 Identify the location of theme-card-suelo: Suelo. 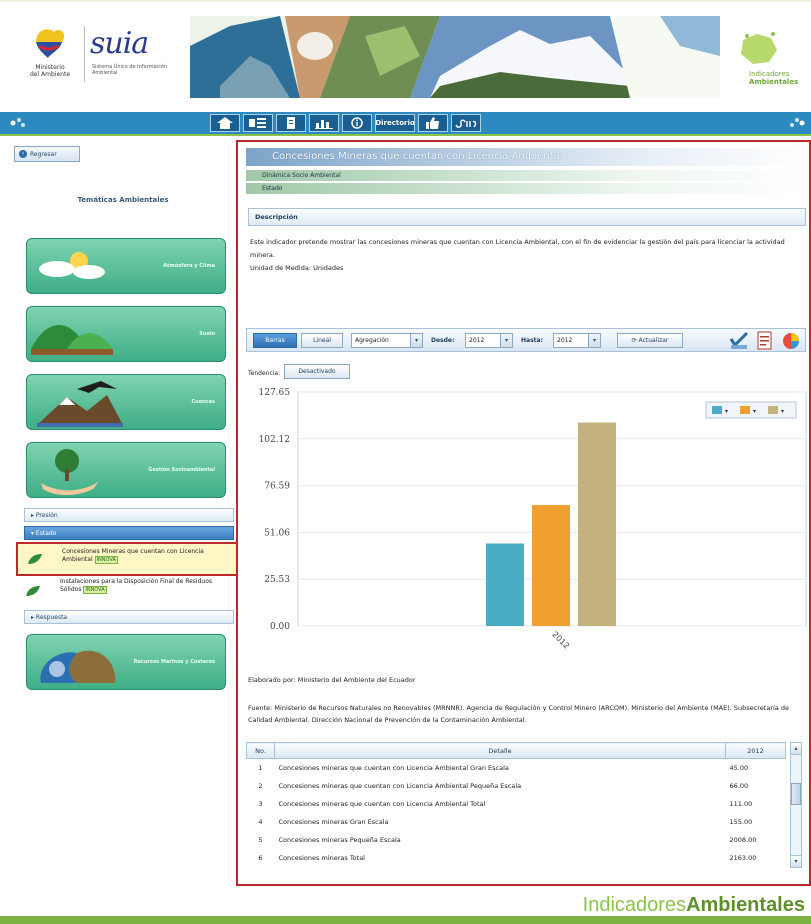
(126, 334).